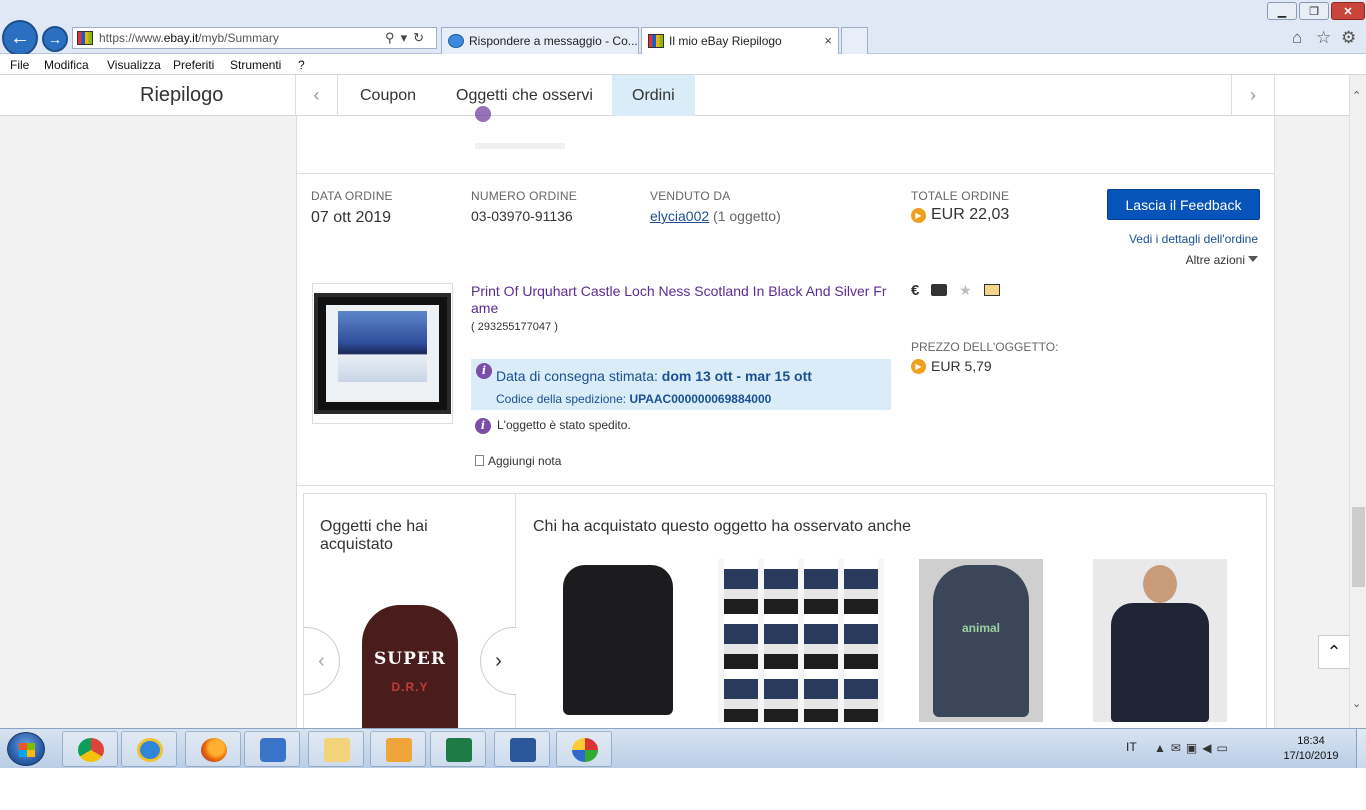  I want to click on tab-watchlist: Oggetti che osservi, so click(524, 95).